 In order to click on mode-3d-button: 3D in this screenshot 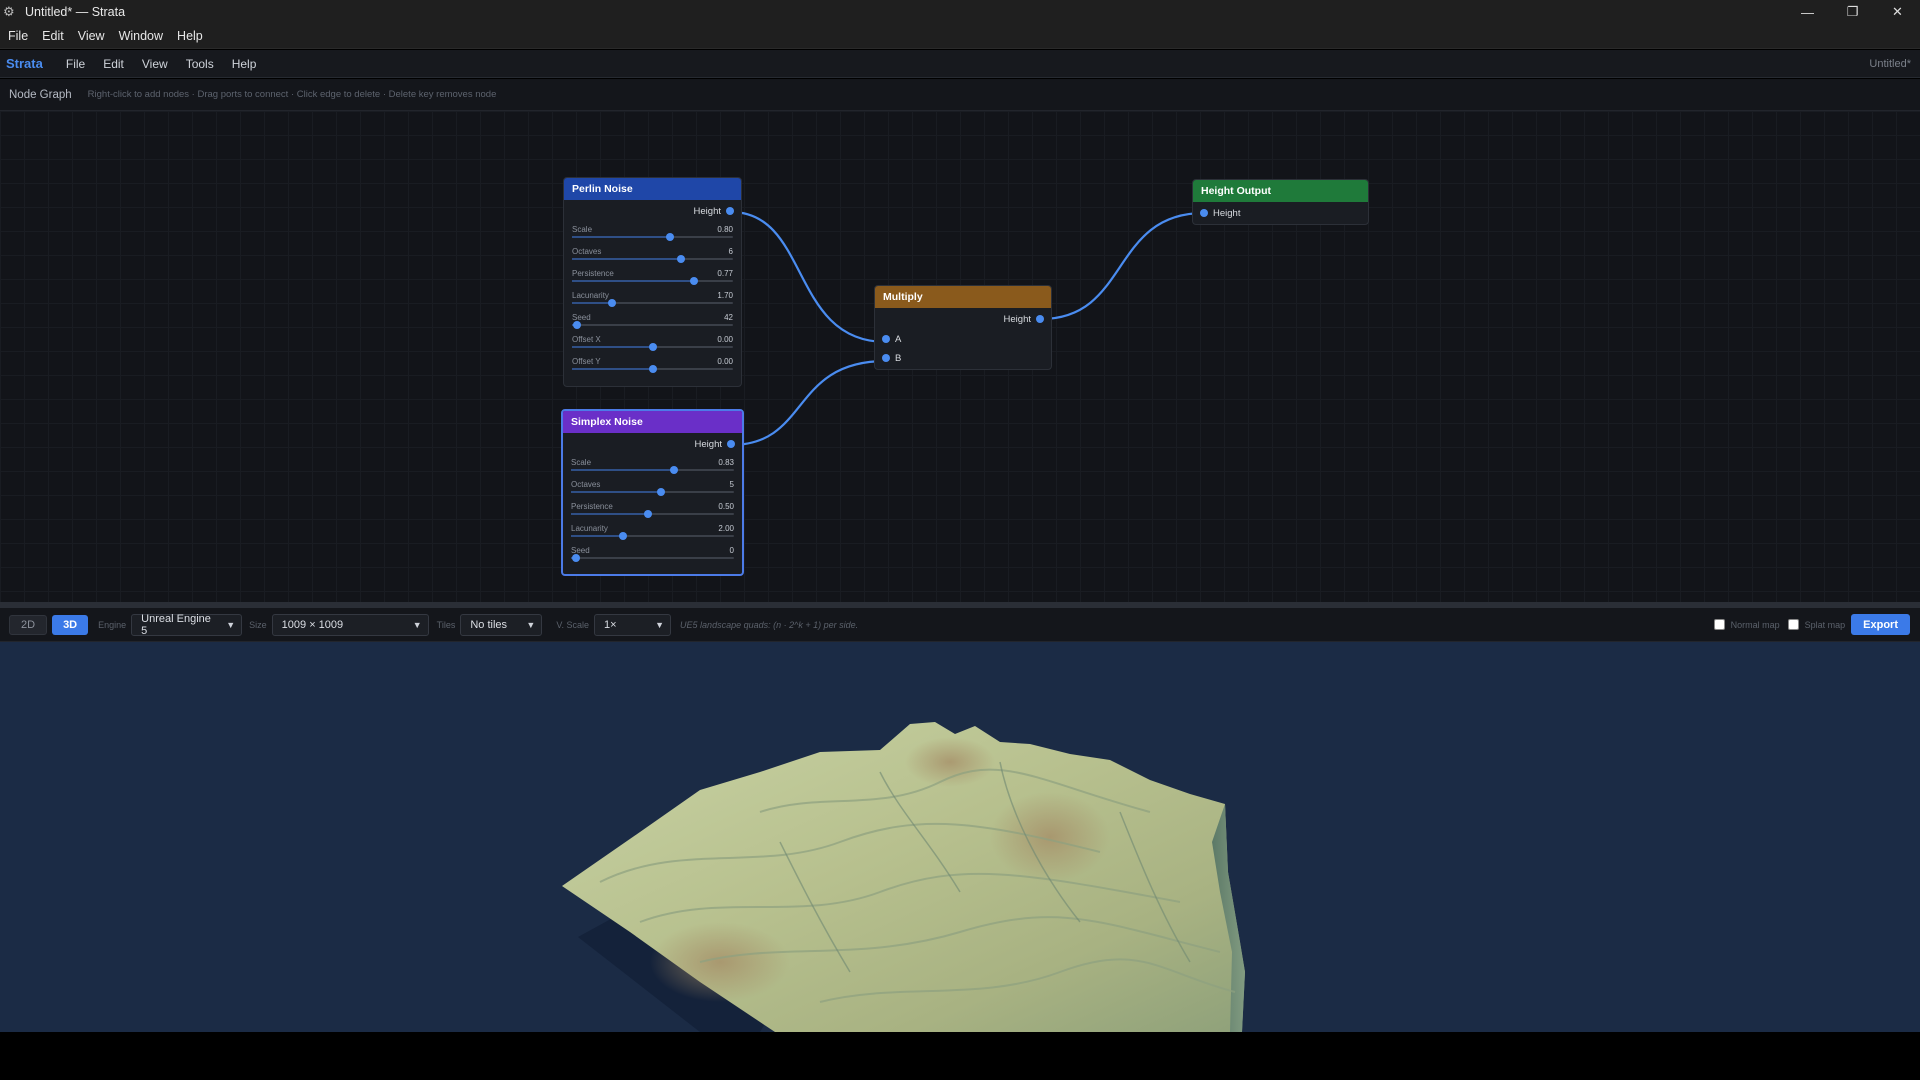, I will do `click(70, 624)`.